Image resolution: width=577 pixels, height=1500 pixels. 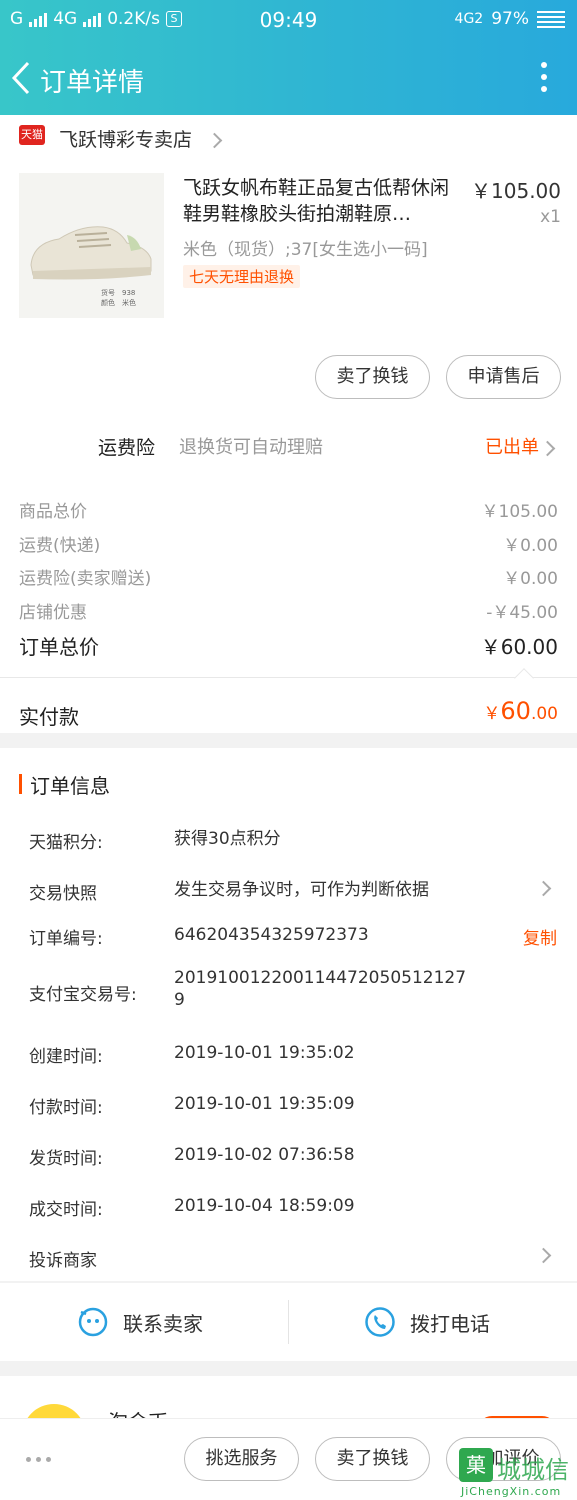 What do you see at coordinates (492, 714) in the screenshot?
I see `paid-currency: ￥` at bounding box center [492, 714].